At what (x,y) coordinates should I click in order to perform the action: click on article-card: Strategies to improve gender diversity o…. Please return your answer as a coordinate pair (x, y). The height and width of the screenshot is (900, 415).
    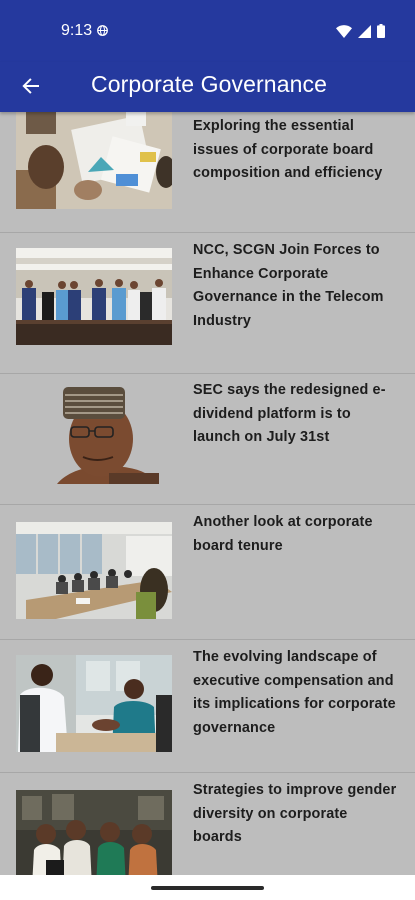
    Looking at the image, I should click on (207, 824).